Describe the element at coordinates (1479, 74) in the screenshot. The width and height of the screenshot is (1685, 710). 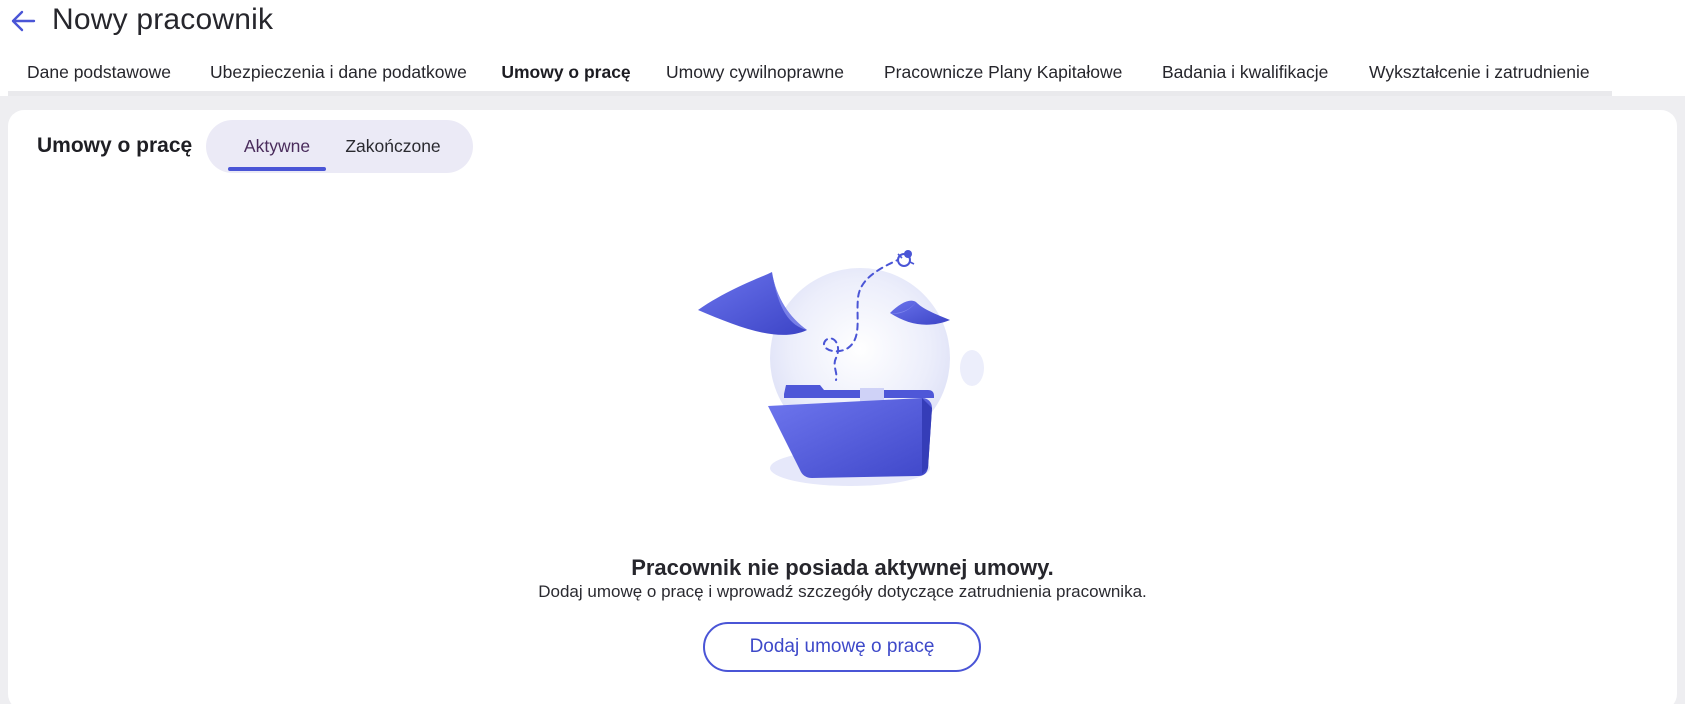
I see `tab-wyksztalcenie: Wykształcenie i zatrudnienie` at that location.